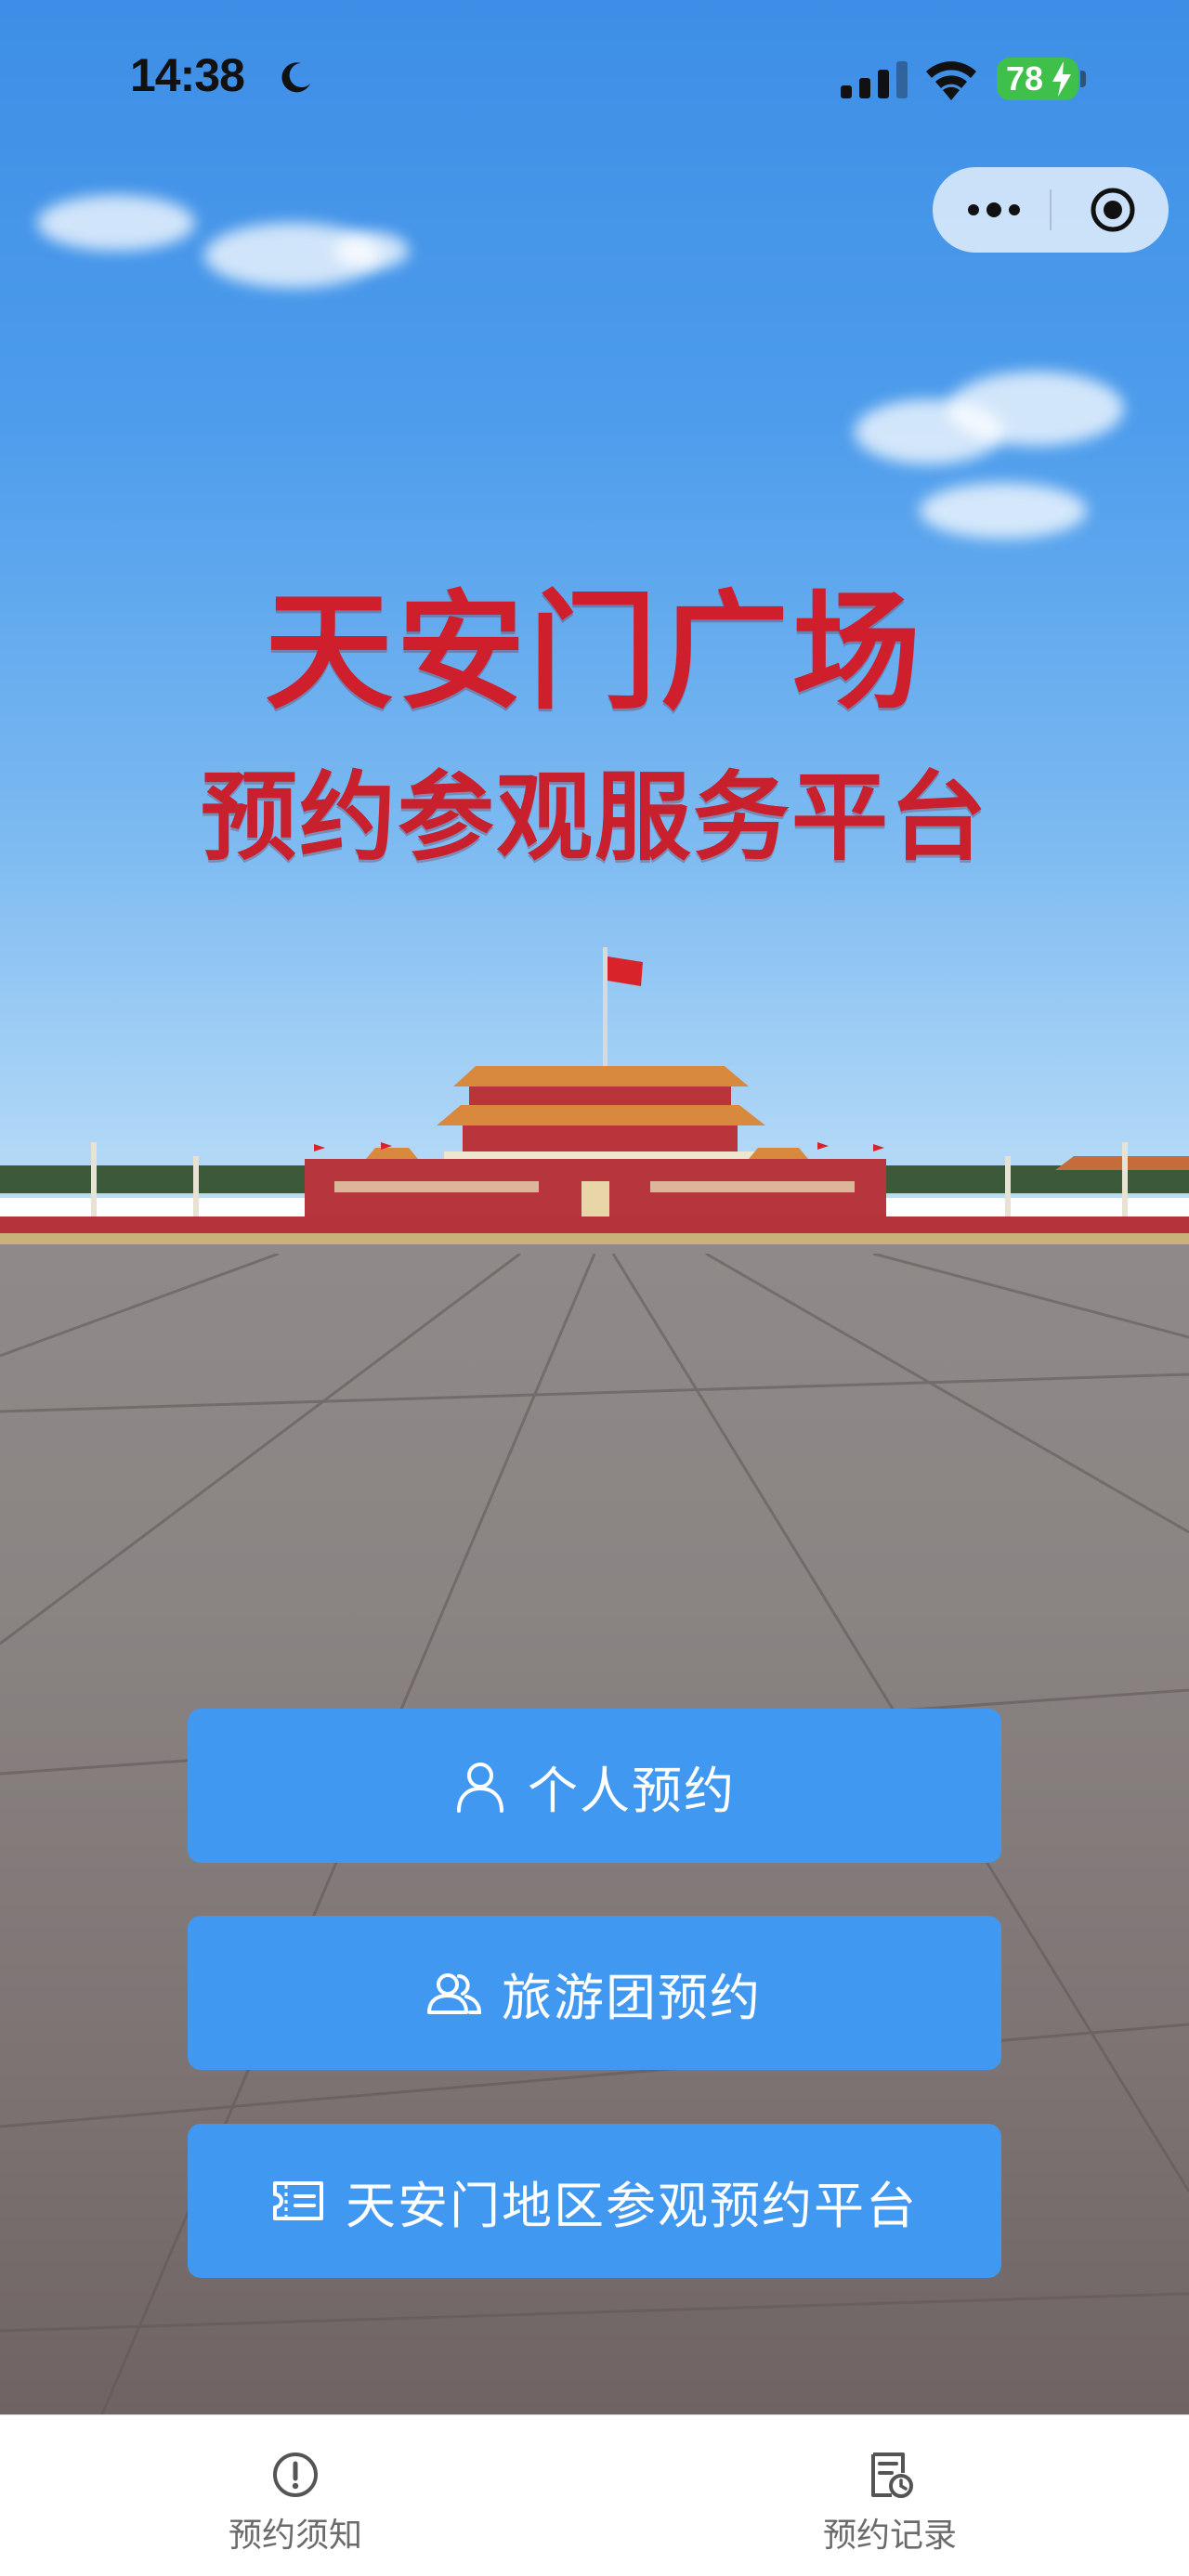  I want to click on miniprogram-capsule, so click(1051, 210).